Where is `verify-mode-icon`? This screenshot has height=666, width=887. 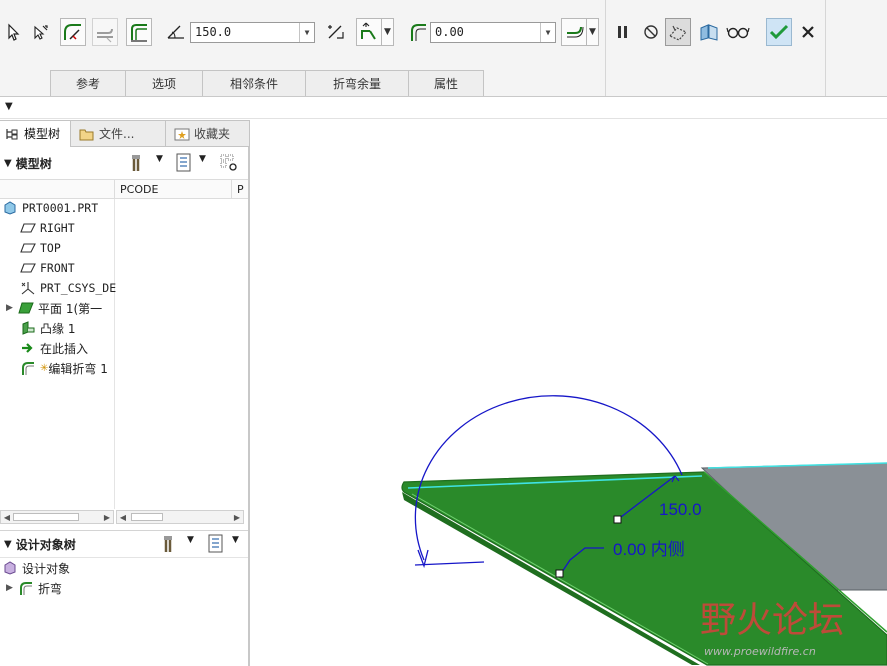
verify-mode-icon is located at coordinates (709, 32).